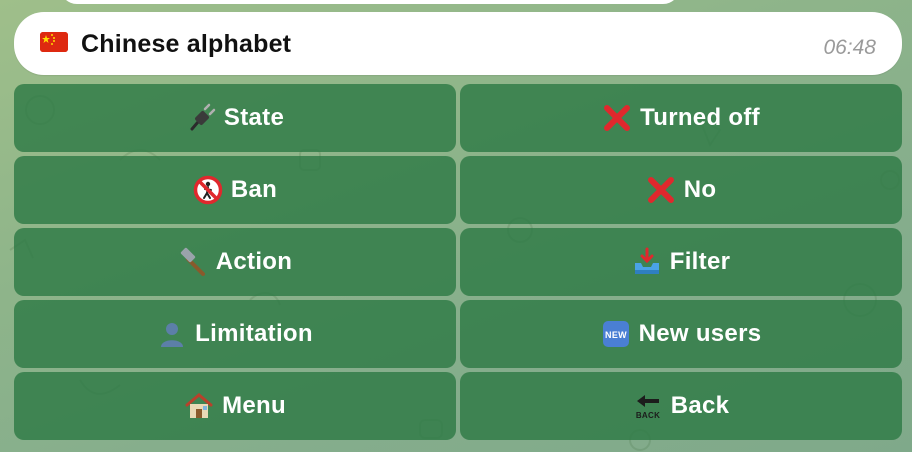 The height and width of the screenshot is (452, 912). Describe the element at coordinates (254, 405) in the screenshot. I see `keyboard-button-label: Menu` at that location.